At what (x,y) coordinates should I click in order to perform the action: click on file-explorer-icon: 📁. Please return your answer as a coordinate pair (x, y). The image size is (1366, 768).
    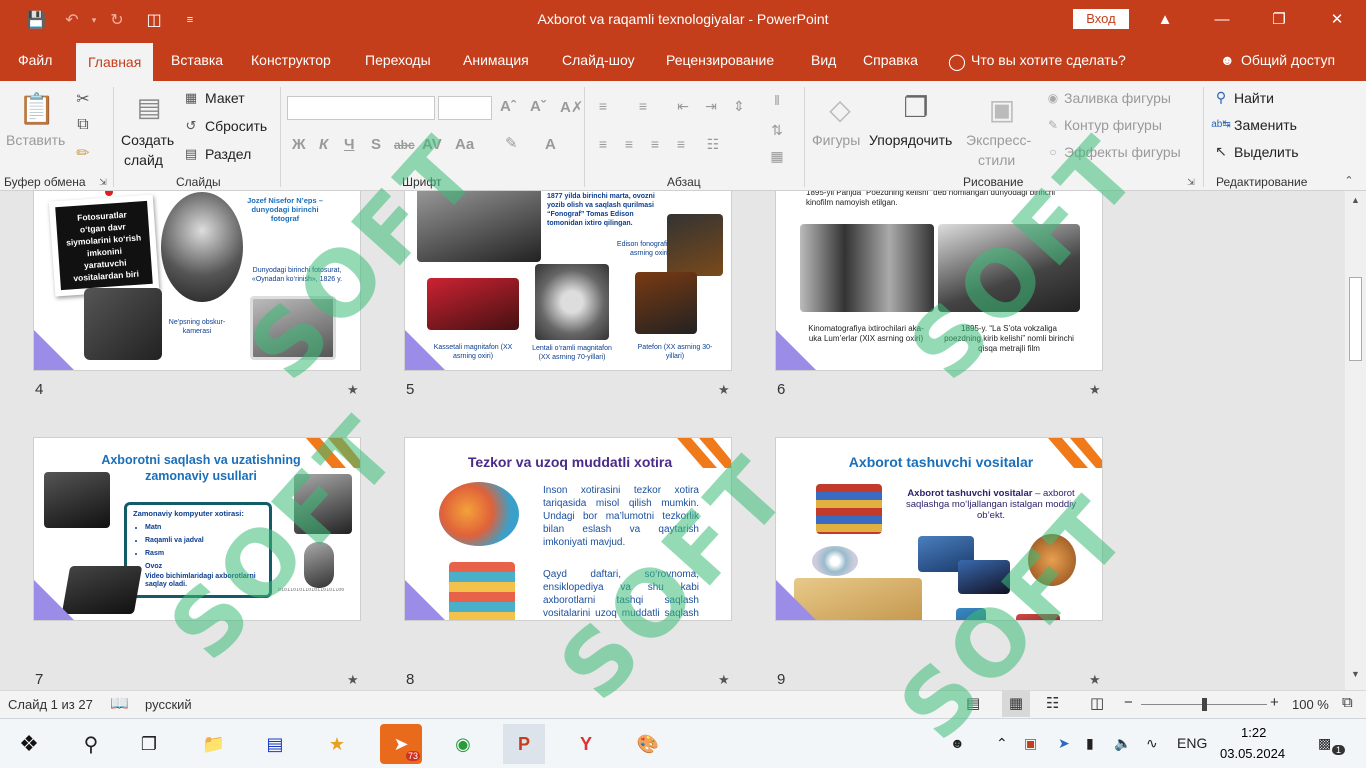
    Looking at the image, I should click on (214, 744).